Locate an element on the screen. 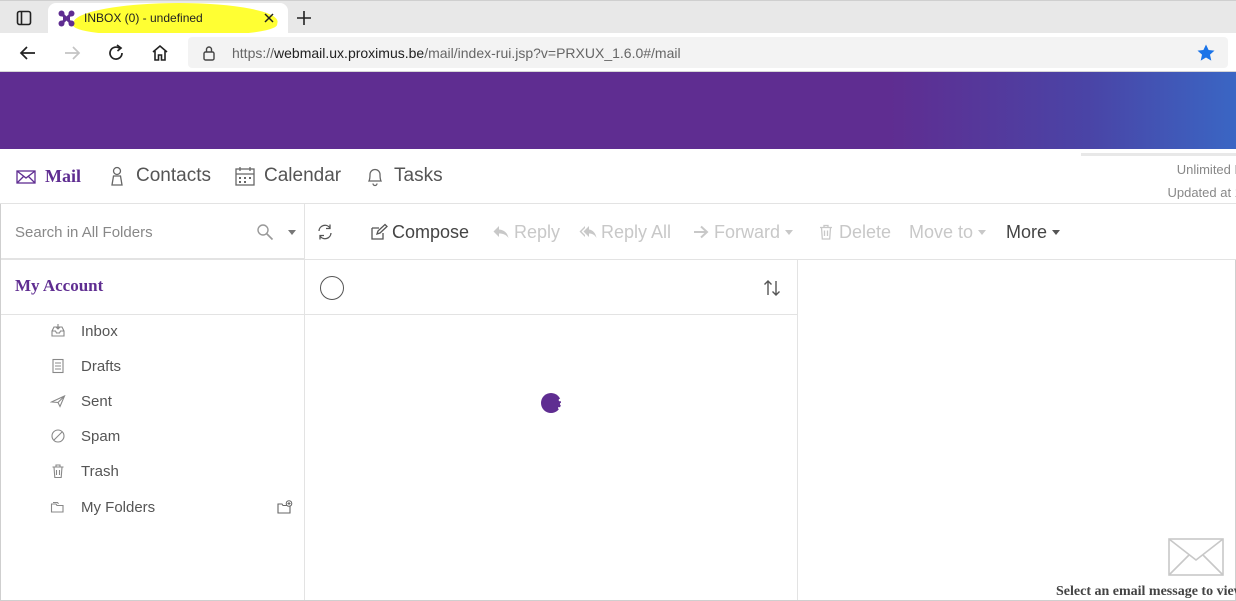 The image size is (1236, 601). reply-all-button: Reply All is located at coordinates (625, 232).